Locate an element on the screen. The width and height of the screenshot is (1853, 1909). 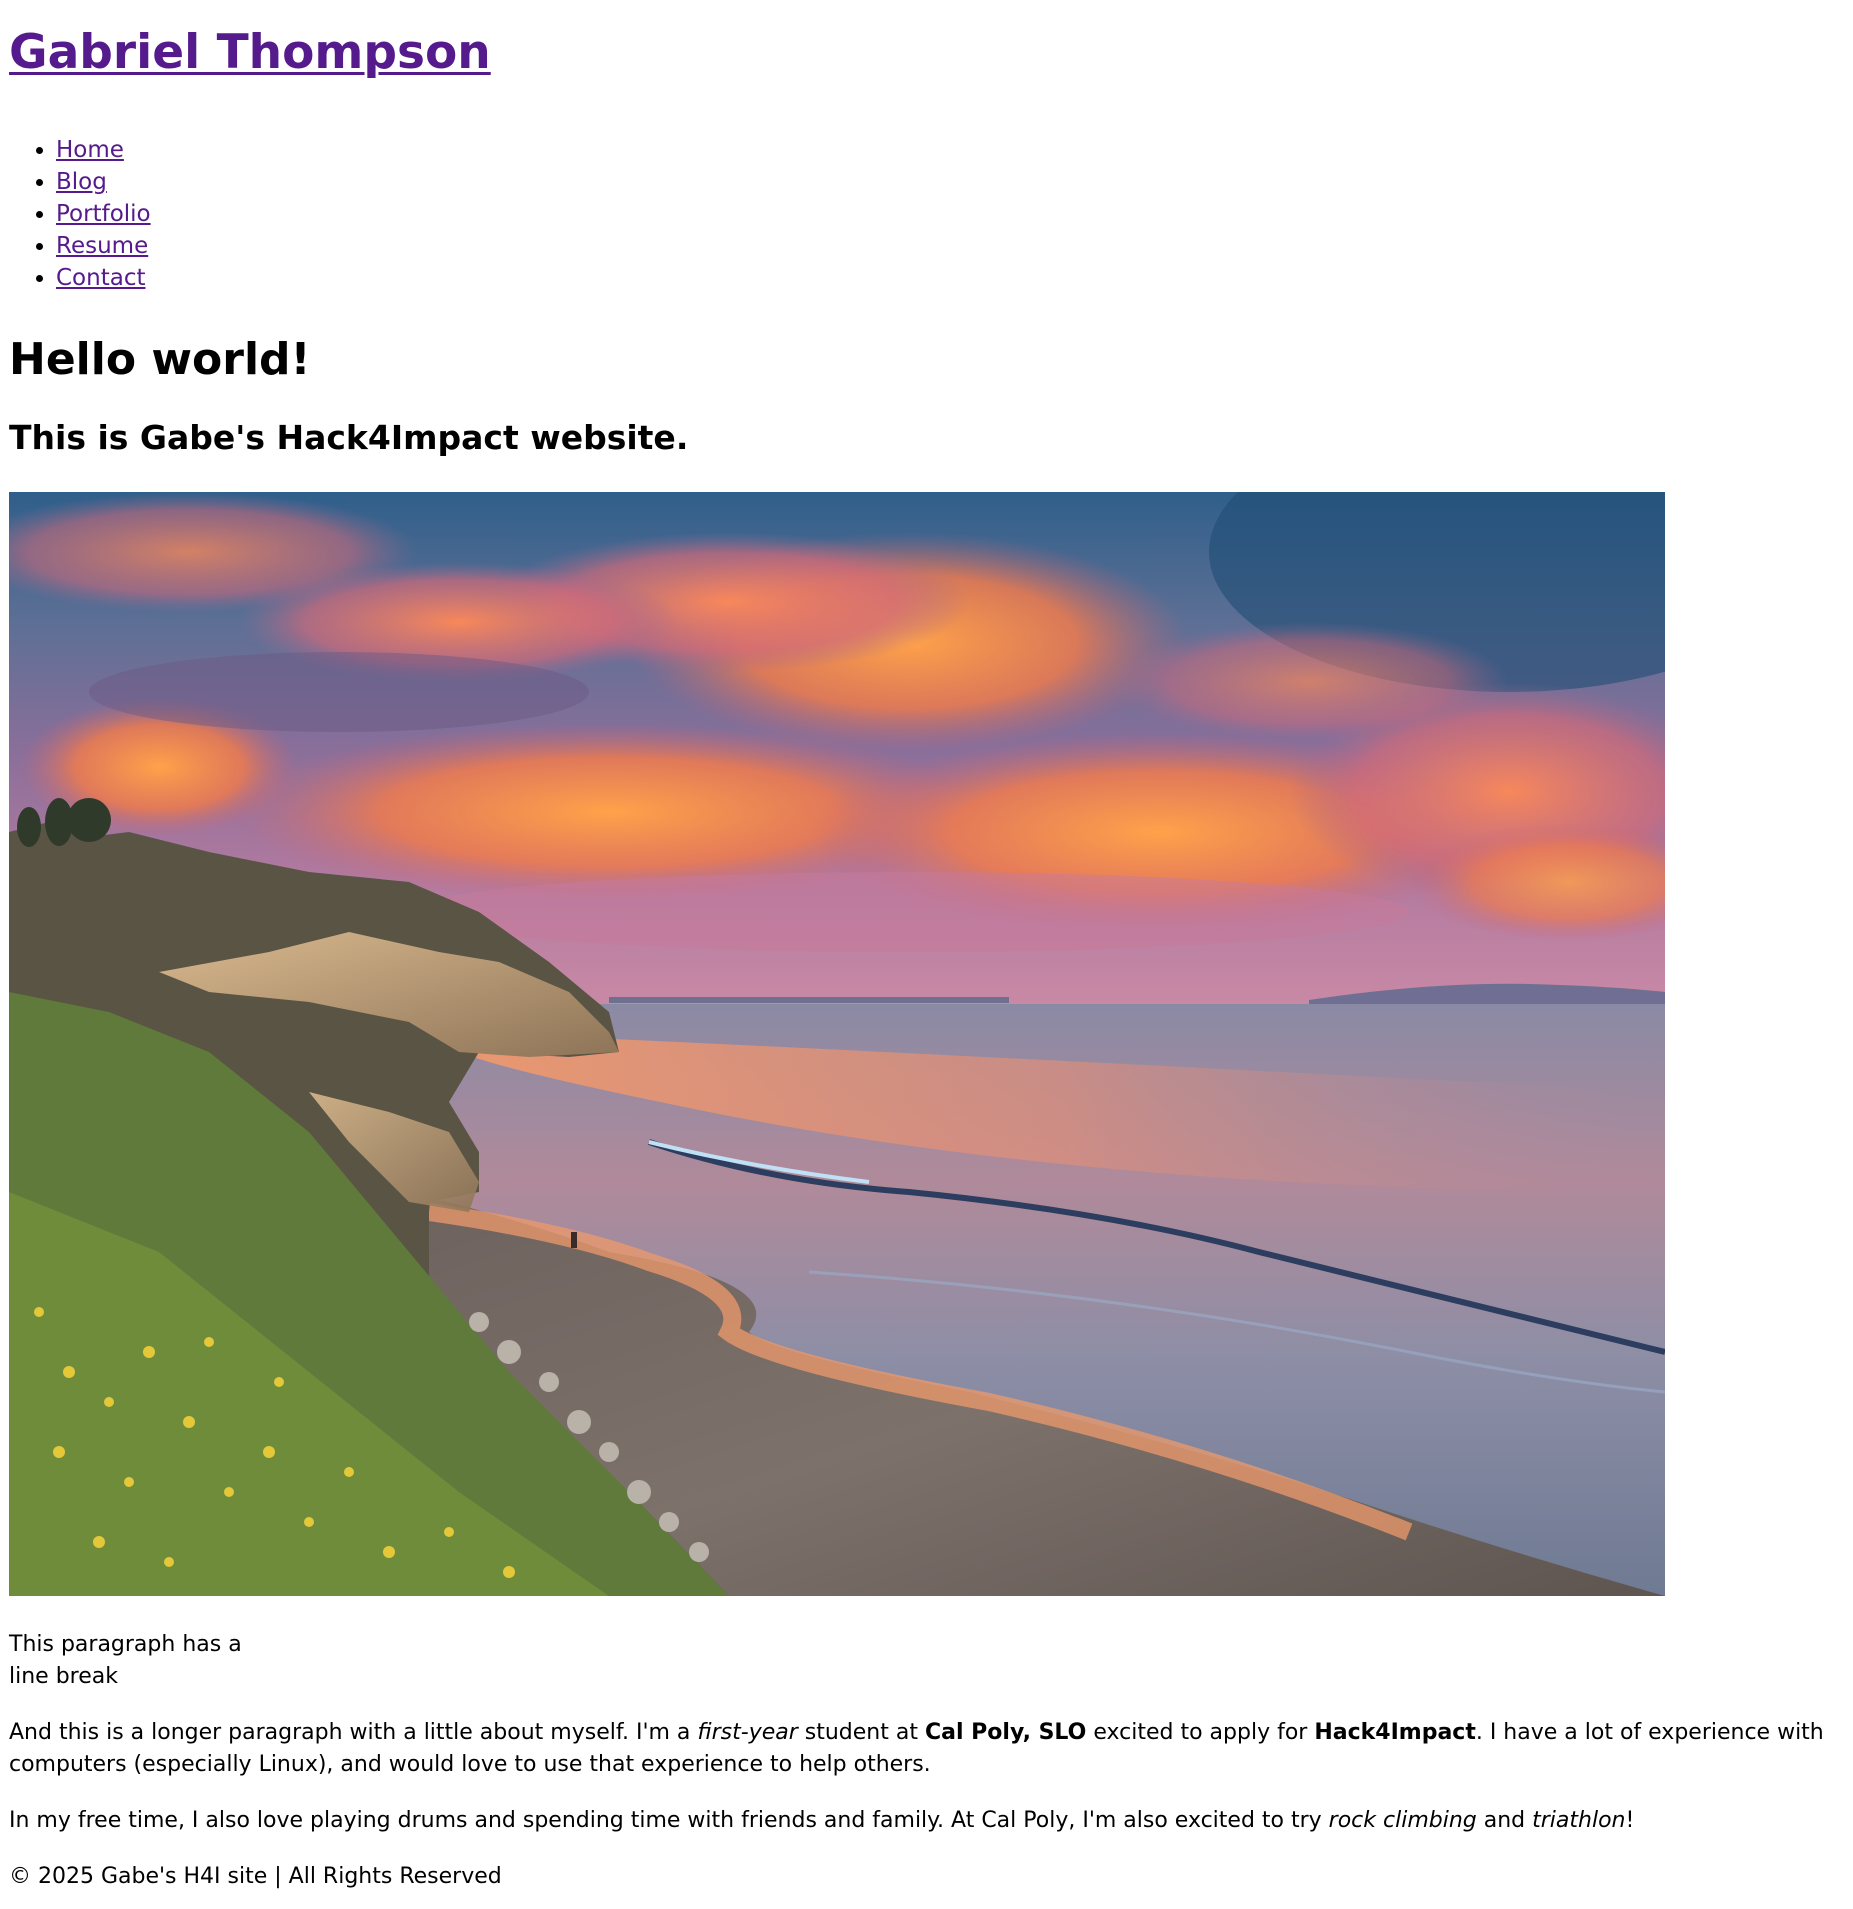
nav-link-blog: Blog is located at coordinates (81, 182).